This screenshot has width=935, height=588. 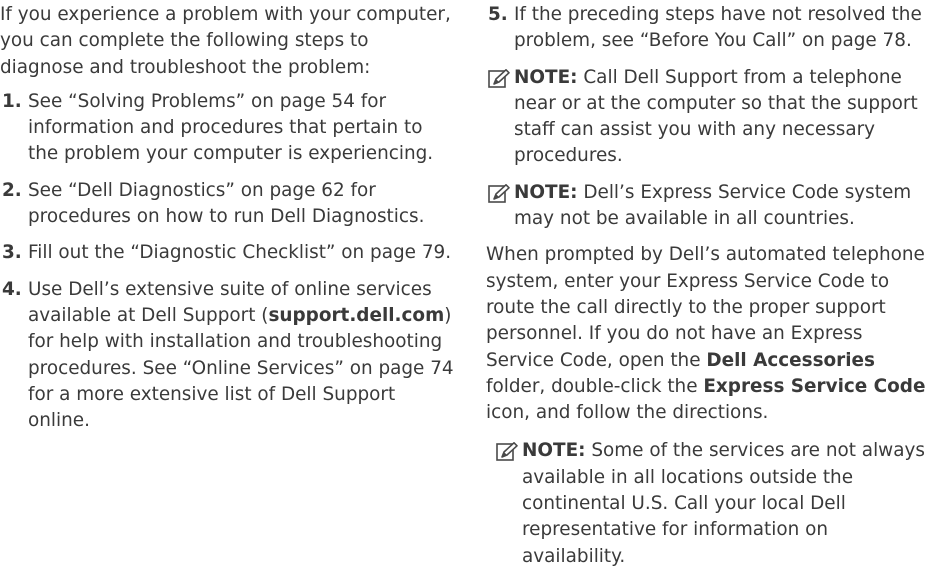 I want to click on step-number: 1., so click(x=12, y=101).